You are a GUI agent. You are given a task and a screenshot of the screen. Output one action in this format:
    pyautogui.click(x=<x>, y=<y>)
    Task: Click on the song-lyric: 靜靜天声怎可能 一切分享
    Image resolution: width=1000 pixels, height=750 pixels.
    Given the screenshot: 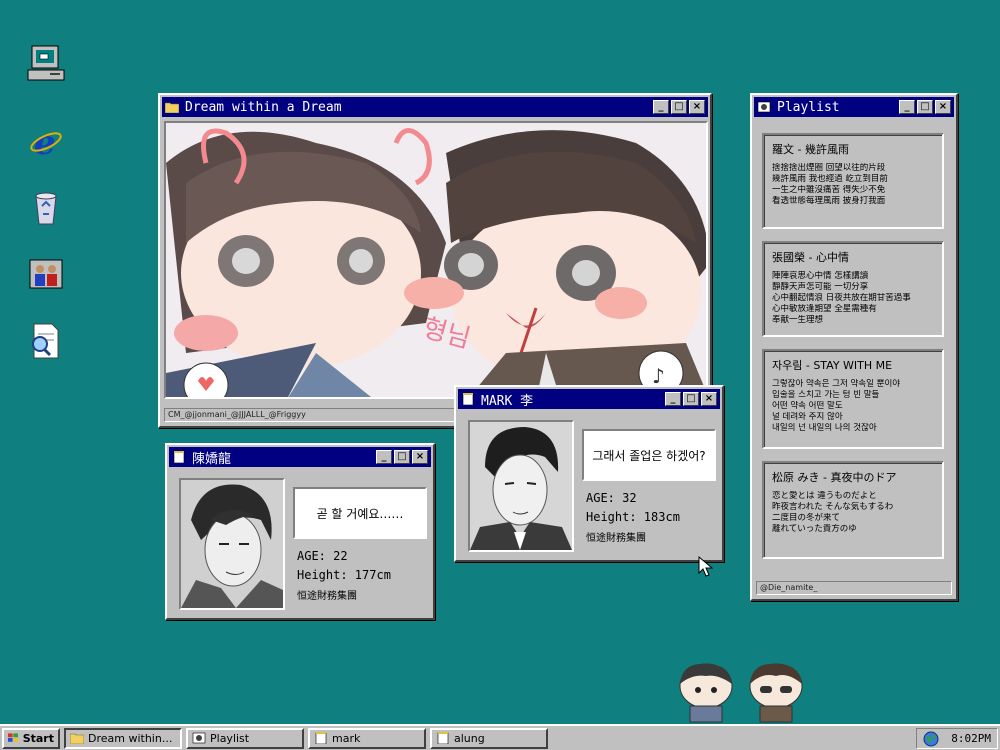 What is the action you would take?
    pyautogui.click(x=820, y=287)
    